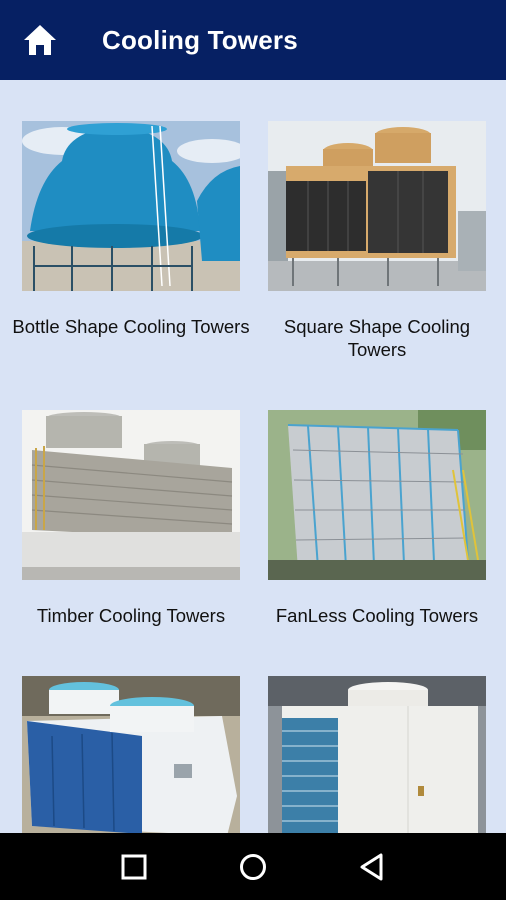 This screenshot has width=506, height=900. I want to click on home-button, so click(40, 40).